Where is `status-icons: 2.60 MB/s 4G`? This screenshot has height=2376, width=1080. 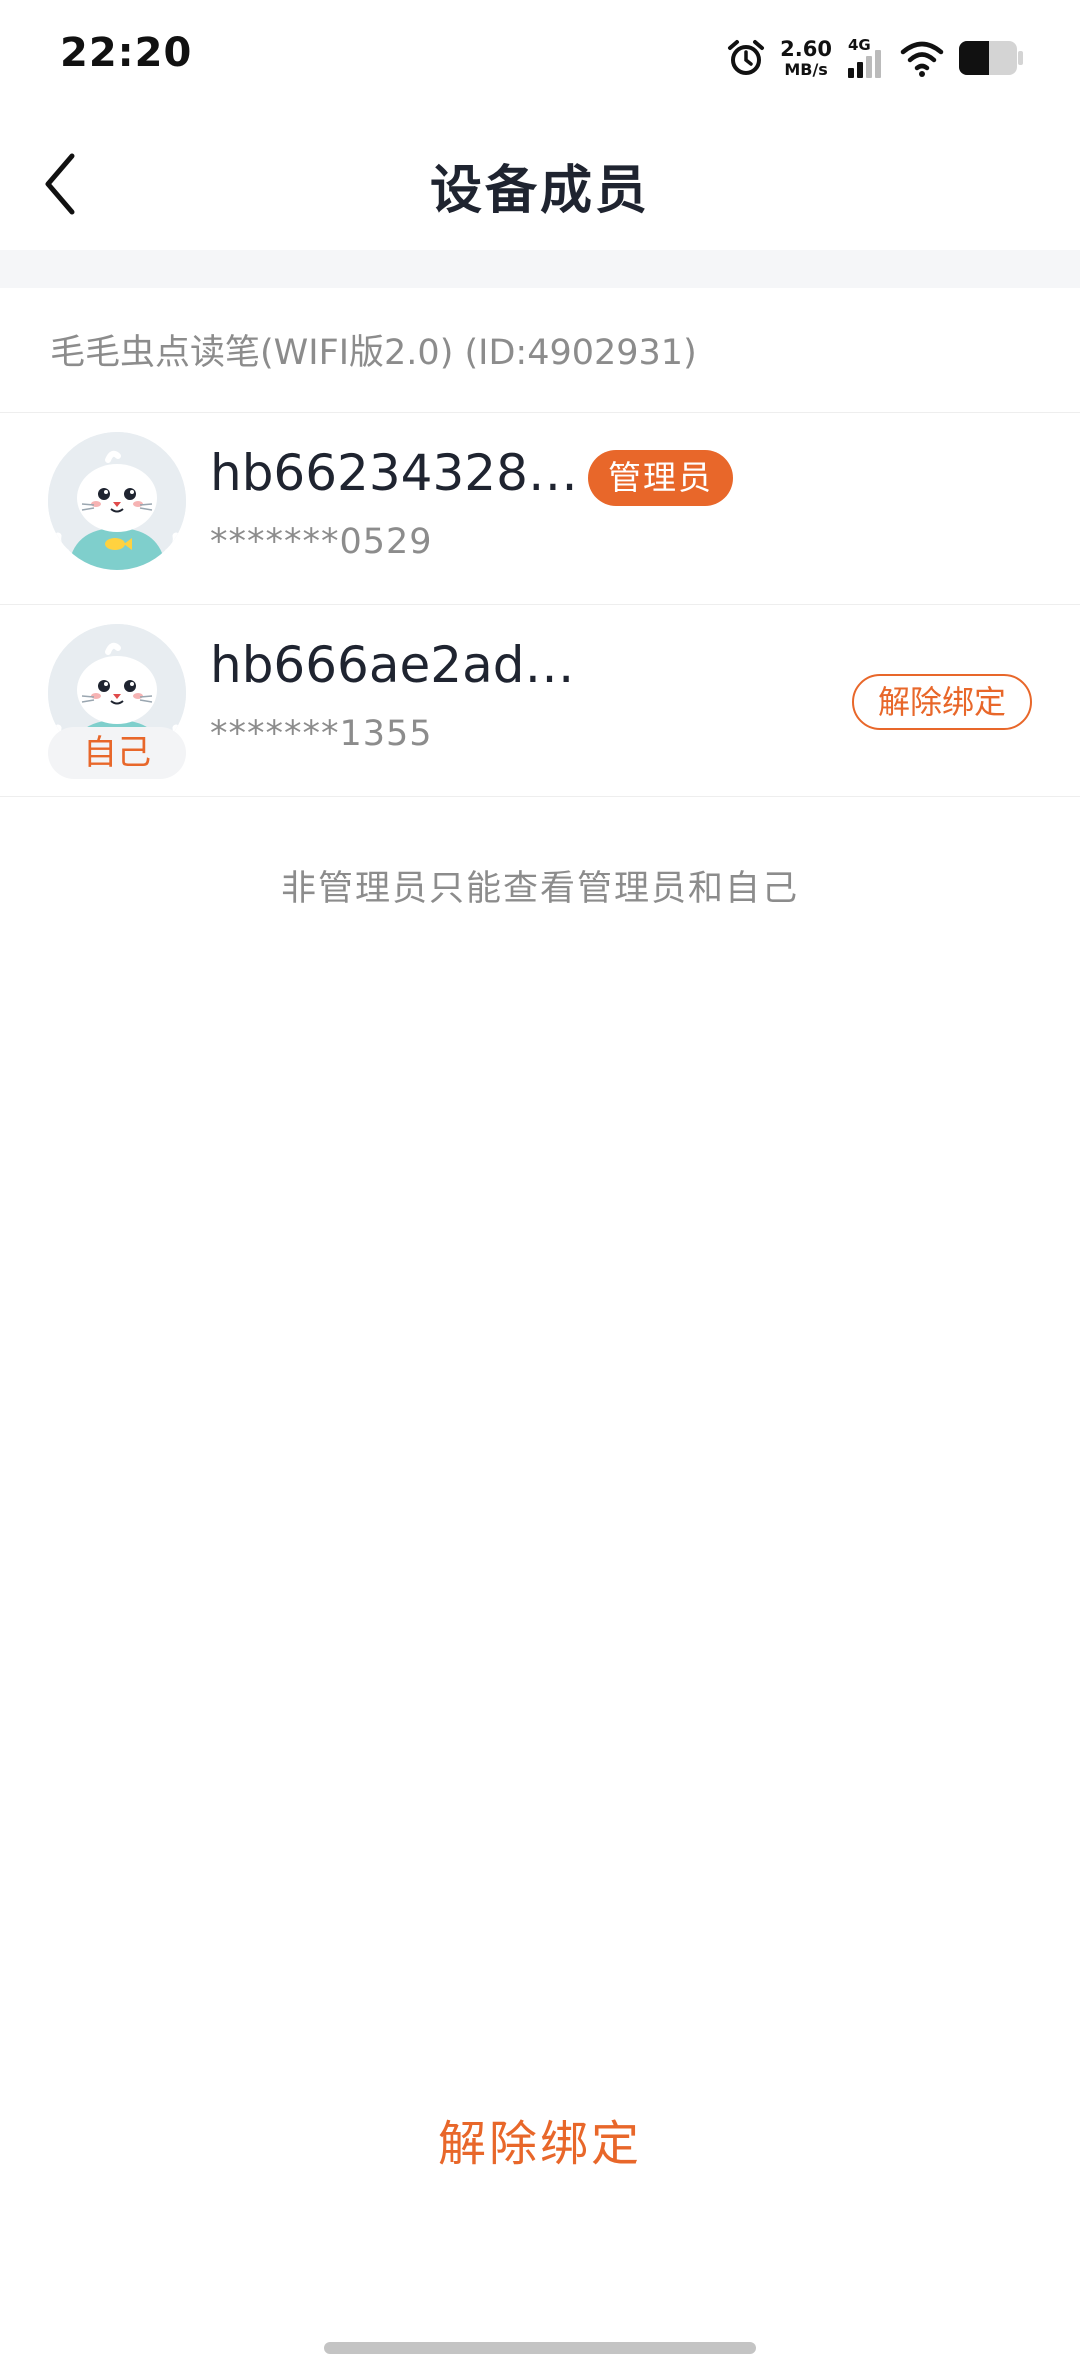 status-icons: 2.60 MB/s 4G is located at coordinates (868, 58).